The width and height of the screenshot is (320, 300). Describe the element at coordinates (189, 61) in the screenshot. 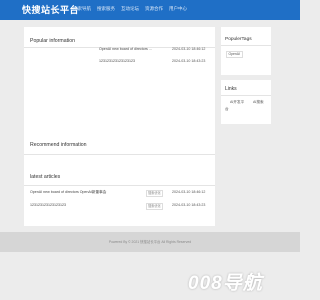

I see `popular-item-date: 2024-03-10 18:43:23` at that location.